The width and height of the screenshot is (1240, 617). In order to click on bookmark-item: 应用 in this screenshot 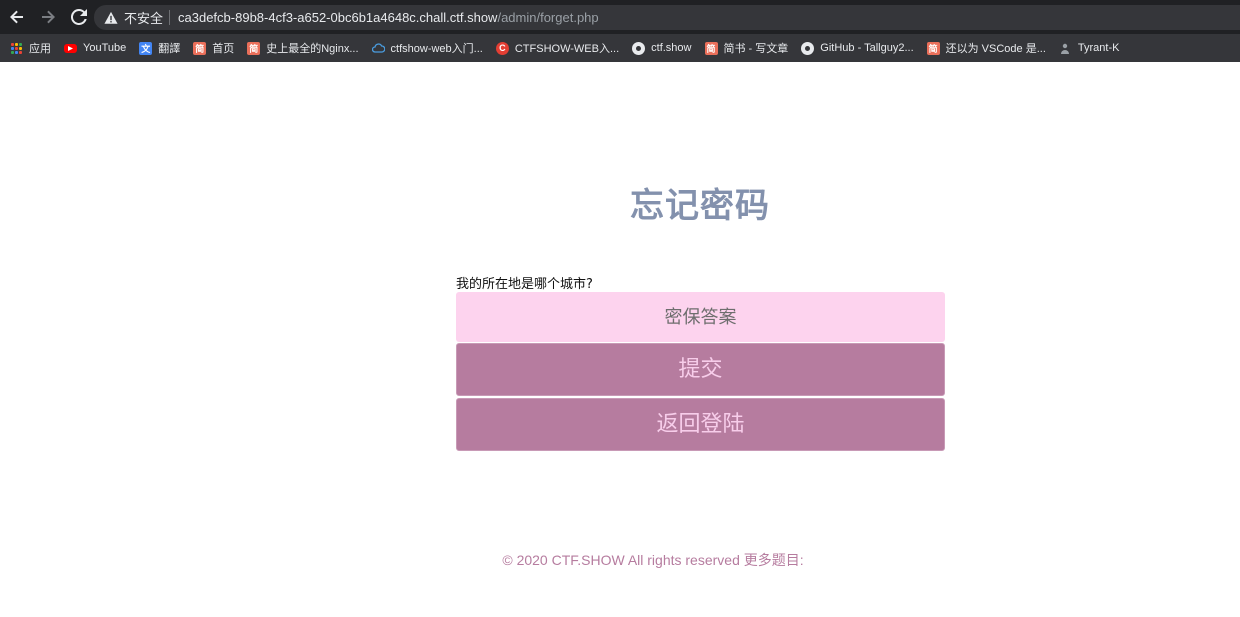, I will do `click(30, 48)`.